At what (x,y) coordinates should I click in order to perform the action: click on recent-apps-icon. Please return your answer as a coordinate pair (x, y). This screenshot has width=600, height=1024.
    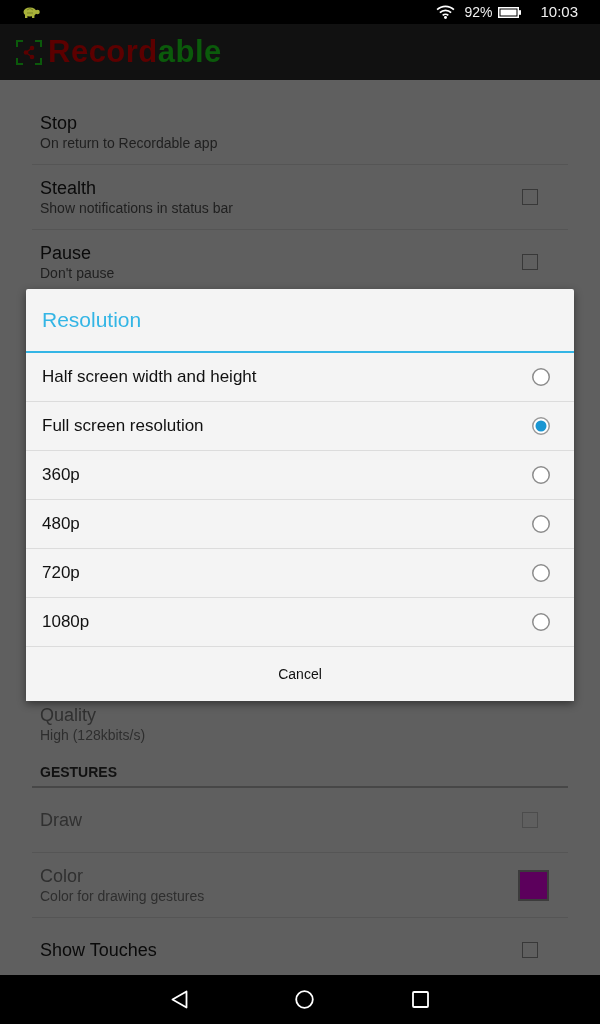
    Looking at the image, I should click on (420, 999).